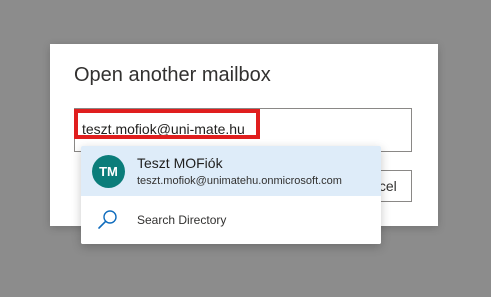 This screenshot has width=491, height=297. What do you see at coordinates (172, 75) in the screenshot?
I see `dialog-title: Open another mailbox` at bounding box center [172, 75].